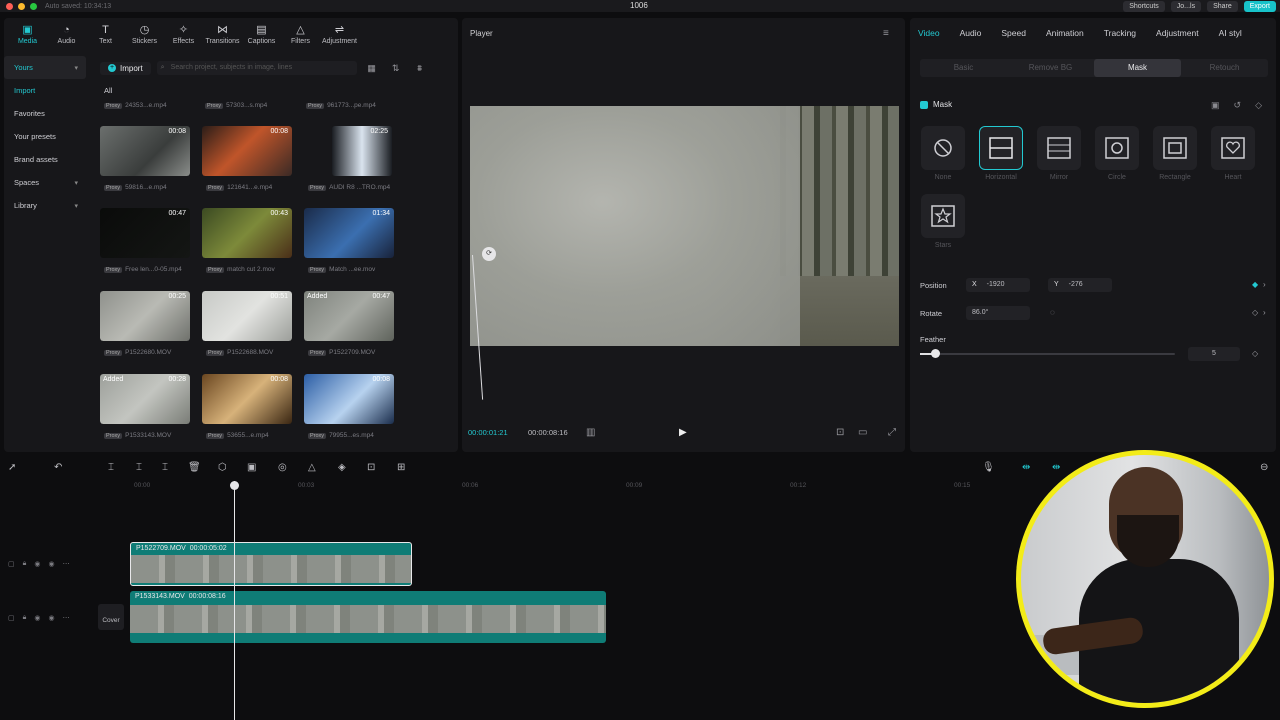 The image size is (1280, 720). Describe the element at coordinates (342, 467) in the screenshot. I see `rotate-icon: ◈` at that location.